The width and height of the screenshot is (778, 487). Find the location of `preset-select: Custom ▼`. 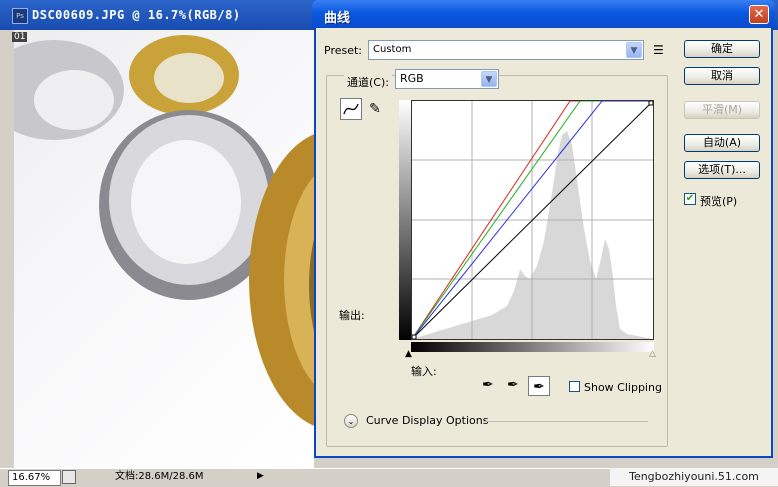

preset-select: Custom ▼ is located at coordinates (506, 50).